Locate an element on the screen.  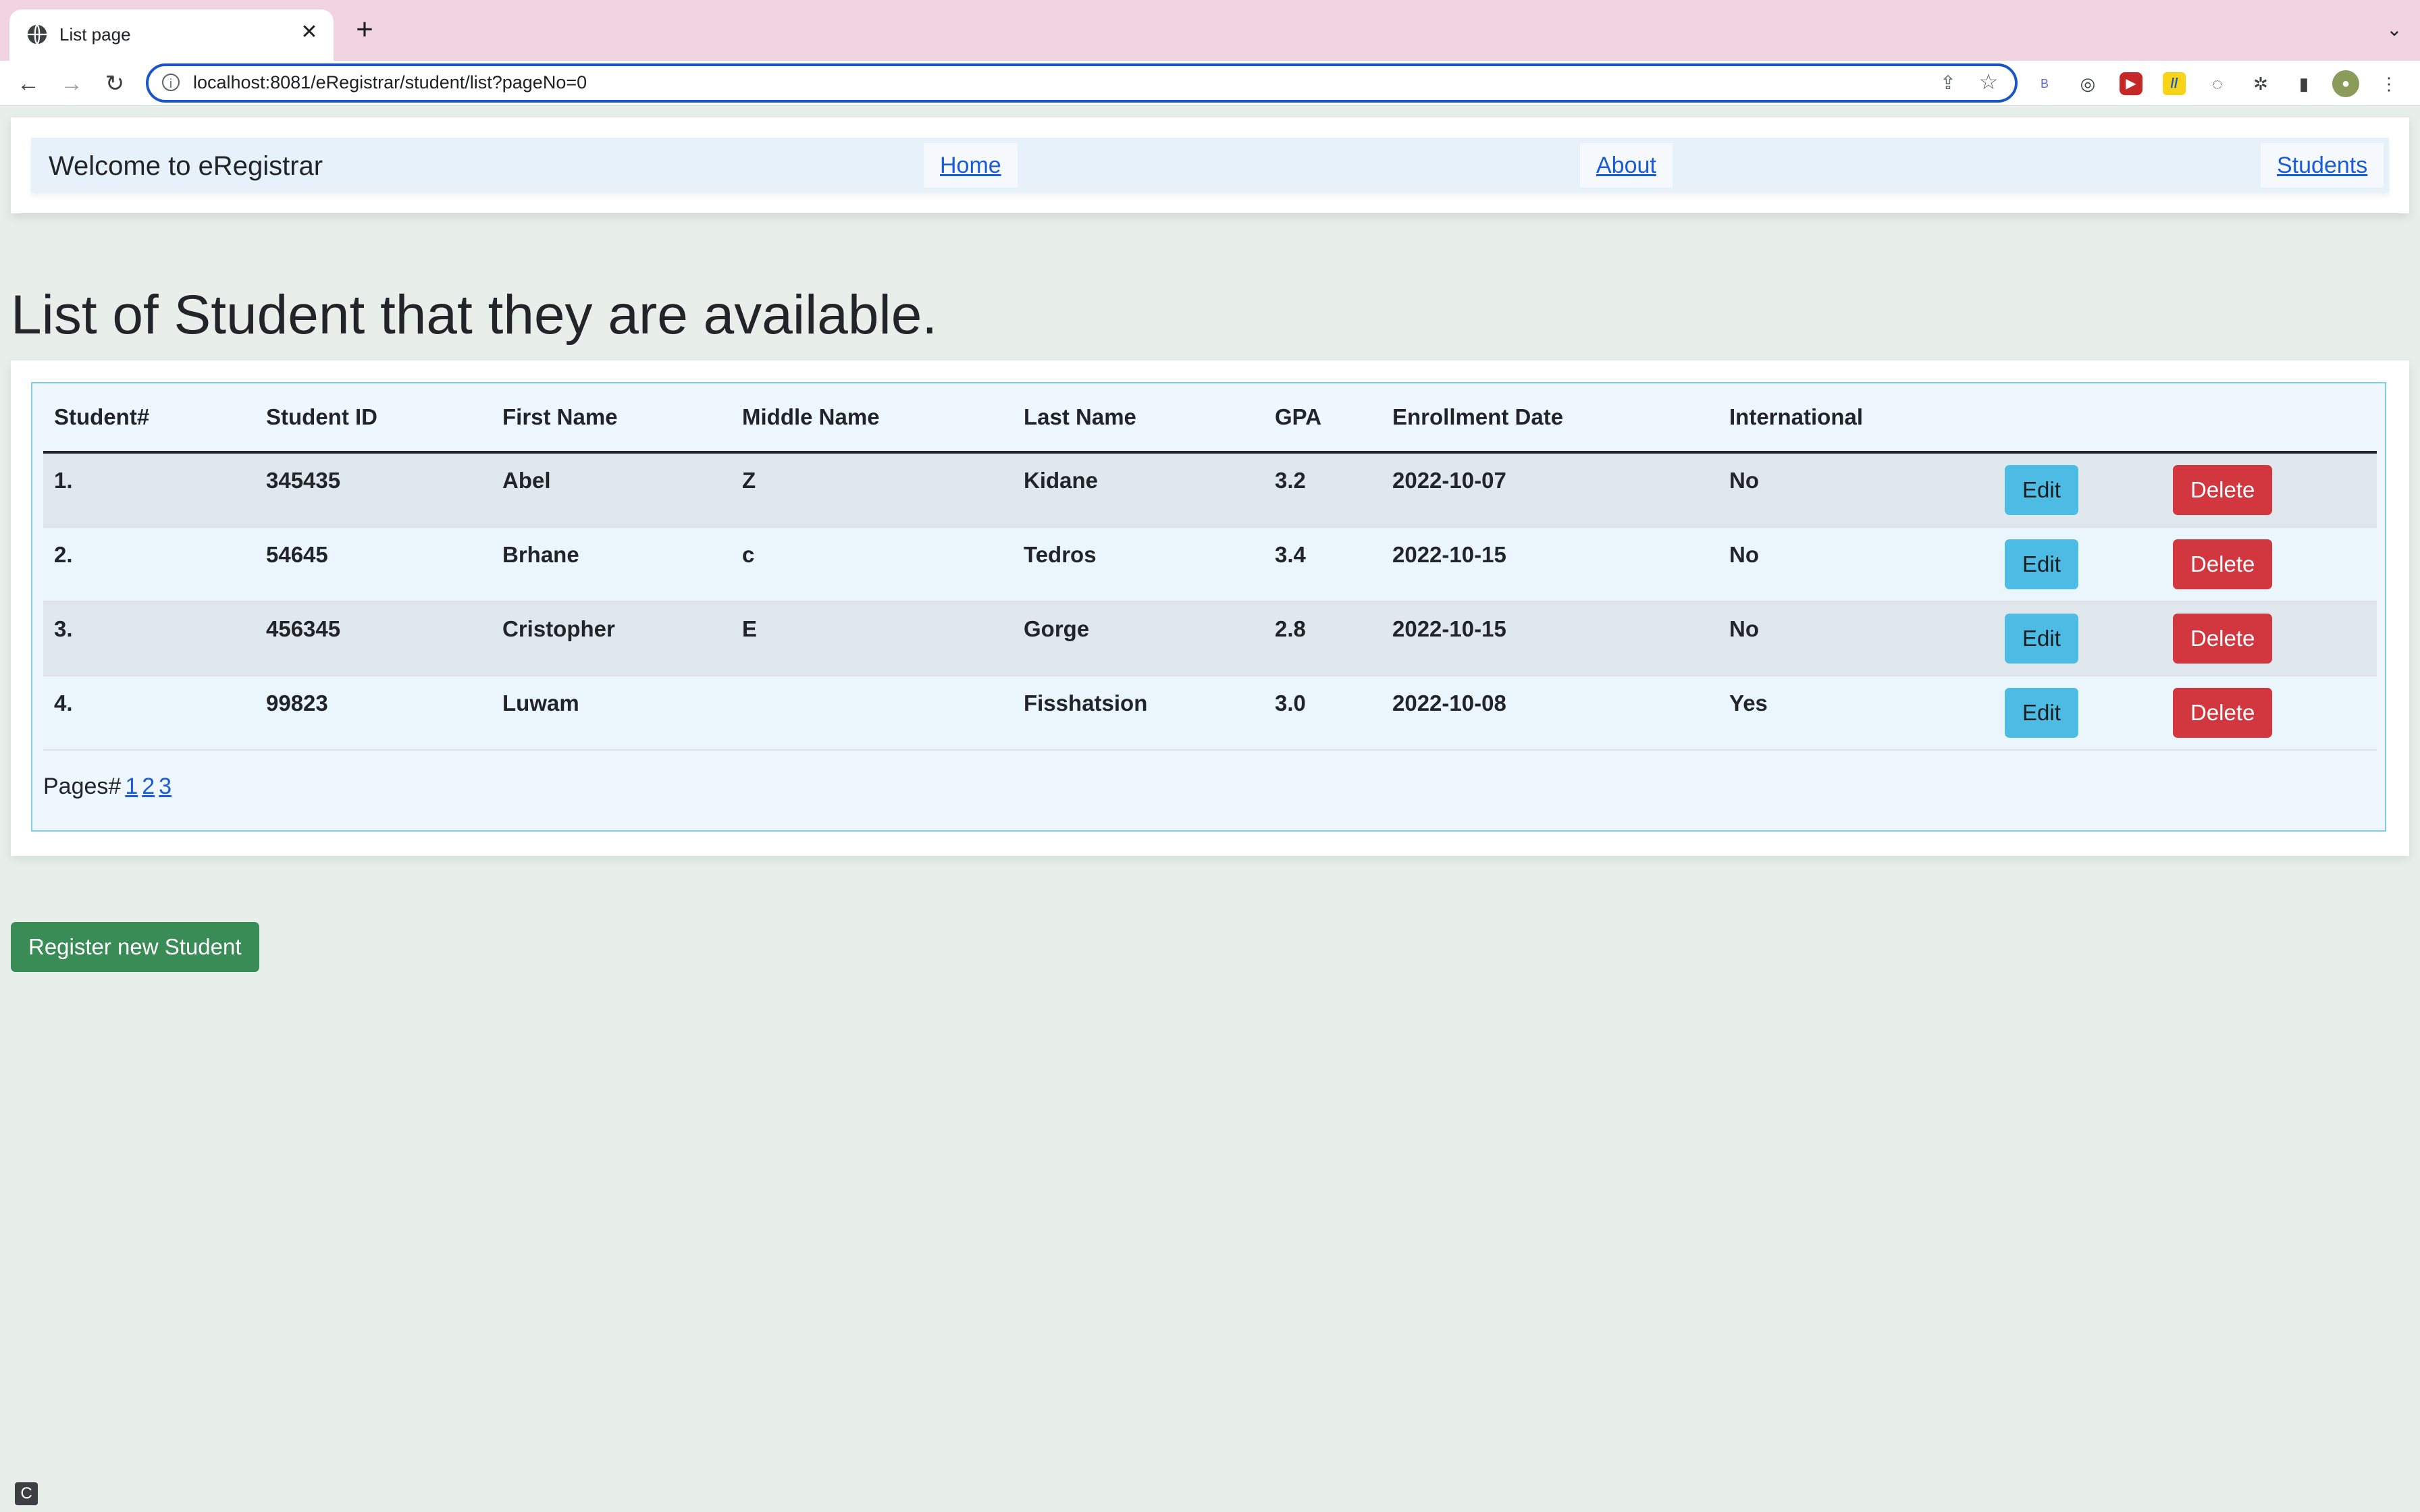
cell-first-name: Luwam is located at coordinates (540, 703).